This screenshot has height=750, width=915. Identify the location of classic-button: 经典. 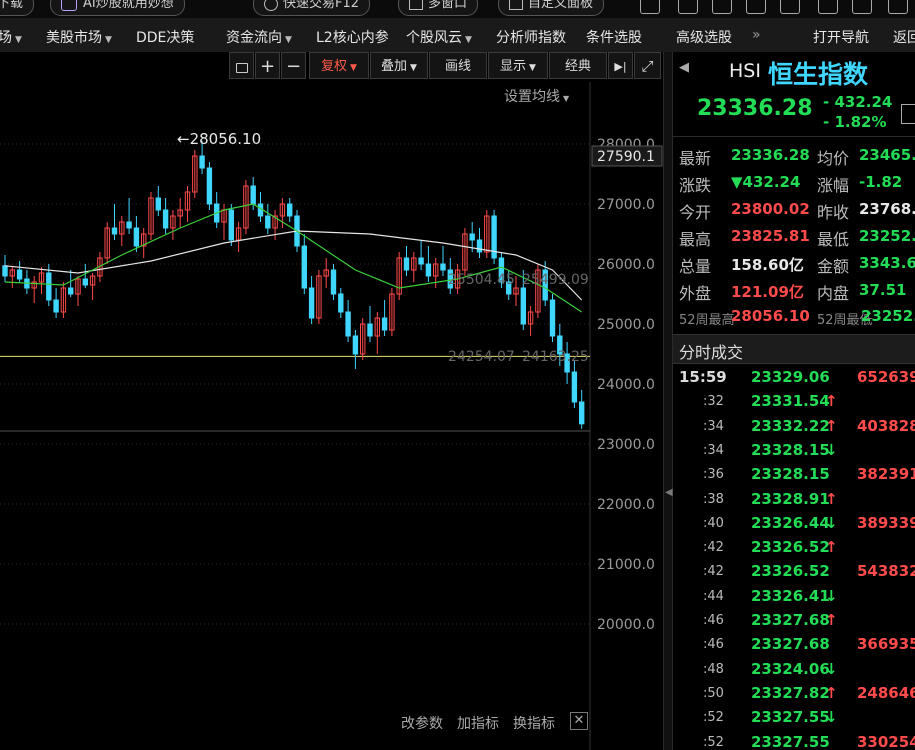
(578, 65).